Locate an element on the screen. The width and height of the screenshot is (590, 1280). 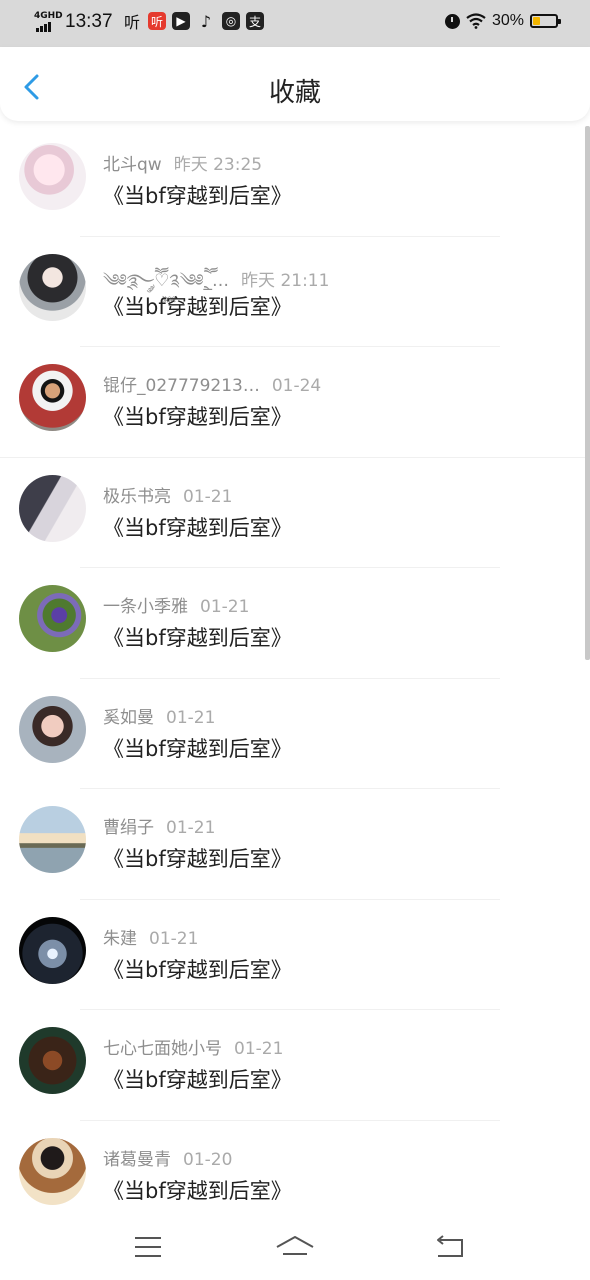
item-meta: 诸葛曼青 01-20 is located at coordinates (167, 1157).